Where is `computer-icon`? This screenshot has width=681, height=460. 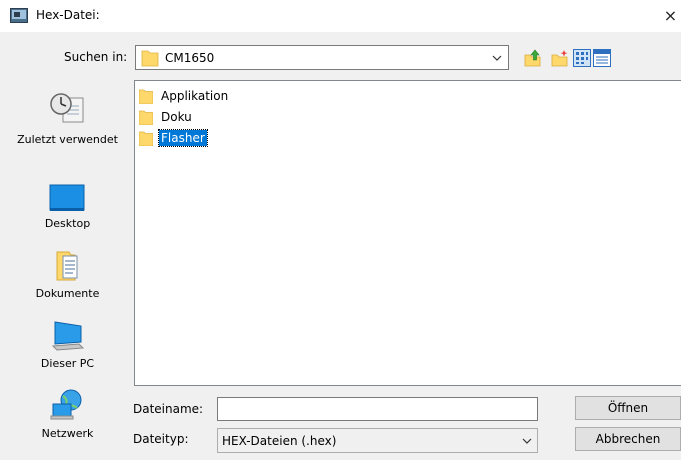 computer-icon is located at coordinates (68, 336).